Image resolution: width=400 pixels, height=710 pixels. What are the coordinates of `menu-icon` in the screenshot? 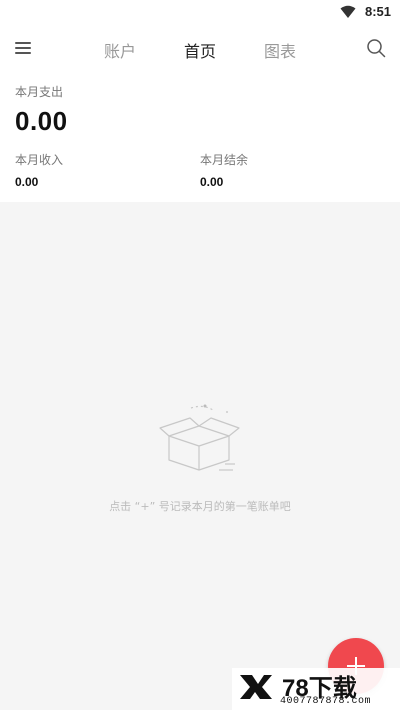 It's located at (24, 48).